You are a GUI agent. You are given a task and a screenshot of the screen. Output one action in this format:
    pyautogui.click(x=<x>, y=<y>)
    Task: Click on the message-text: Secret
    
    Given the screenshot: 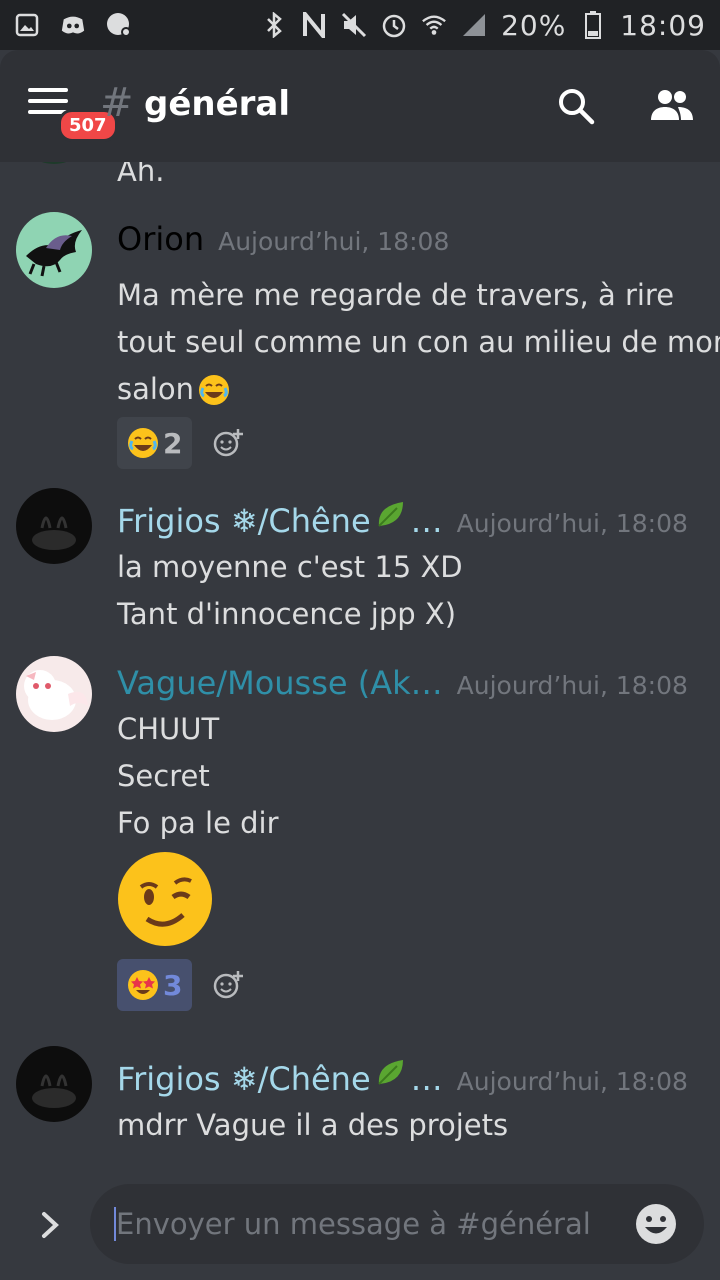 What is the action you would take?
    pyautogui.click(x=163, y=776)
    